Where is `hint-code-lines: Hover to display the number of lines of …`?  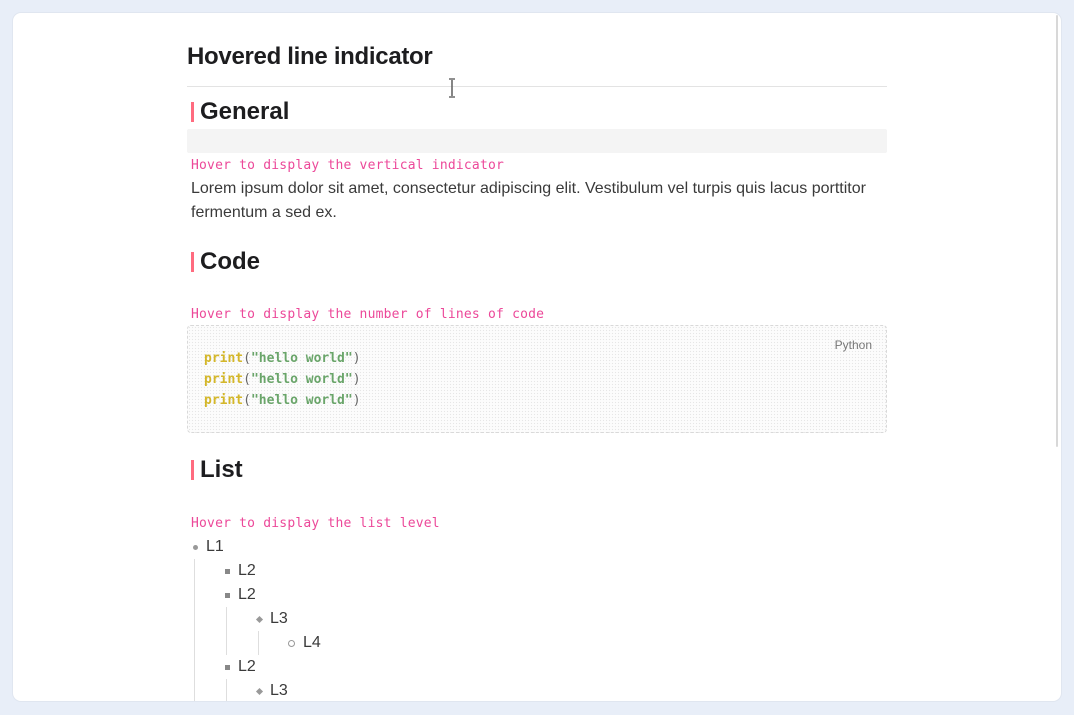
hint-code-lines: Hover to display the number of lines of … is located at coordinates (368, 314).